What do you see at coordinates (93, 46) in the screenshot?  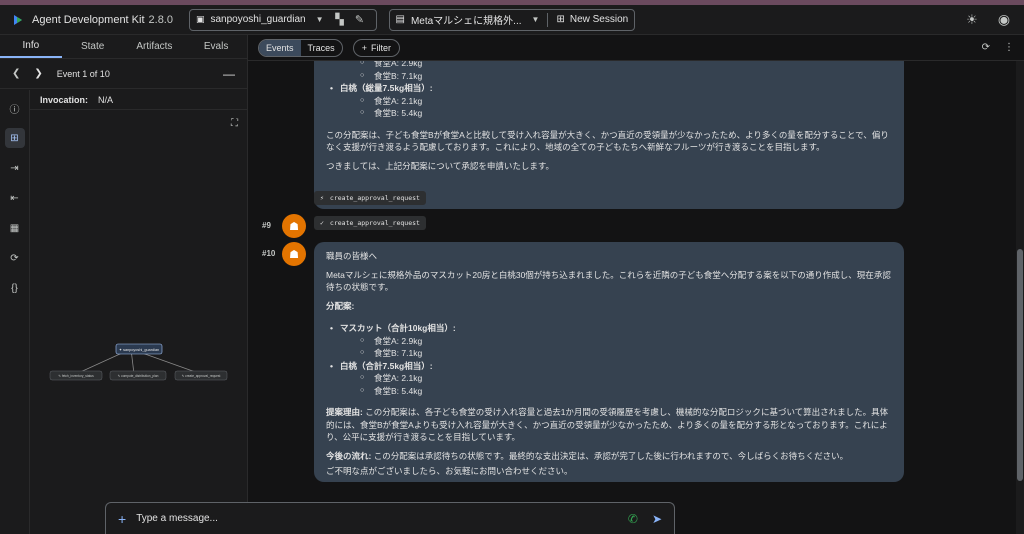 I see `tab-state: State` at bounding box center [93, 46].